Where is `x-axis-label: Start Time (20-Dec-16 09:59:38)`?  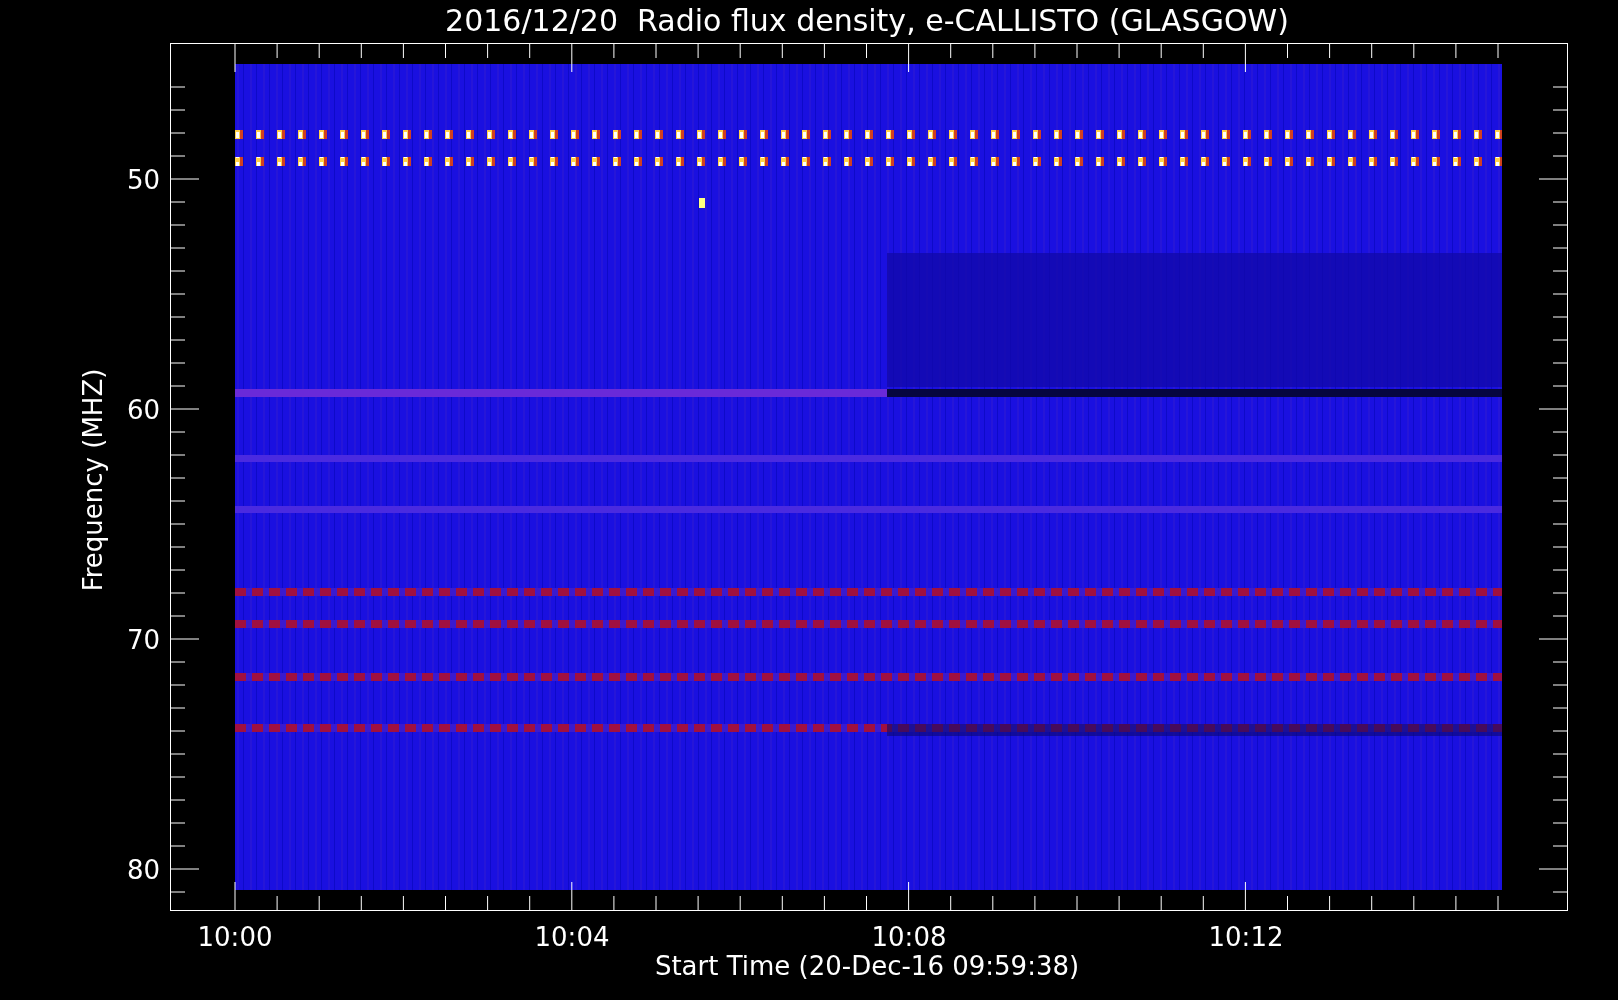 x-axis-label: Start Time (20-Dec-16 09:59:38) is located at coordinates (867, 966).